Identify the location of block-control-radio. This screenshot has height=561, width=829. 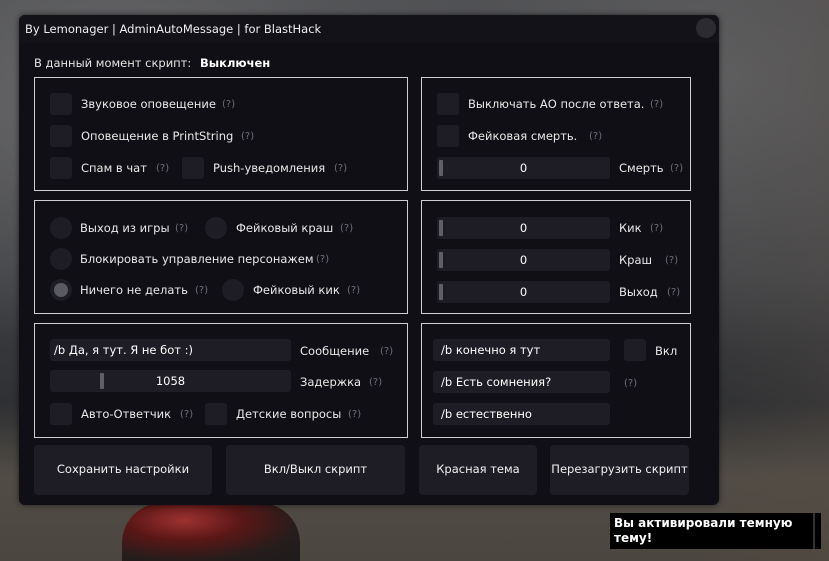
(61, 259).